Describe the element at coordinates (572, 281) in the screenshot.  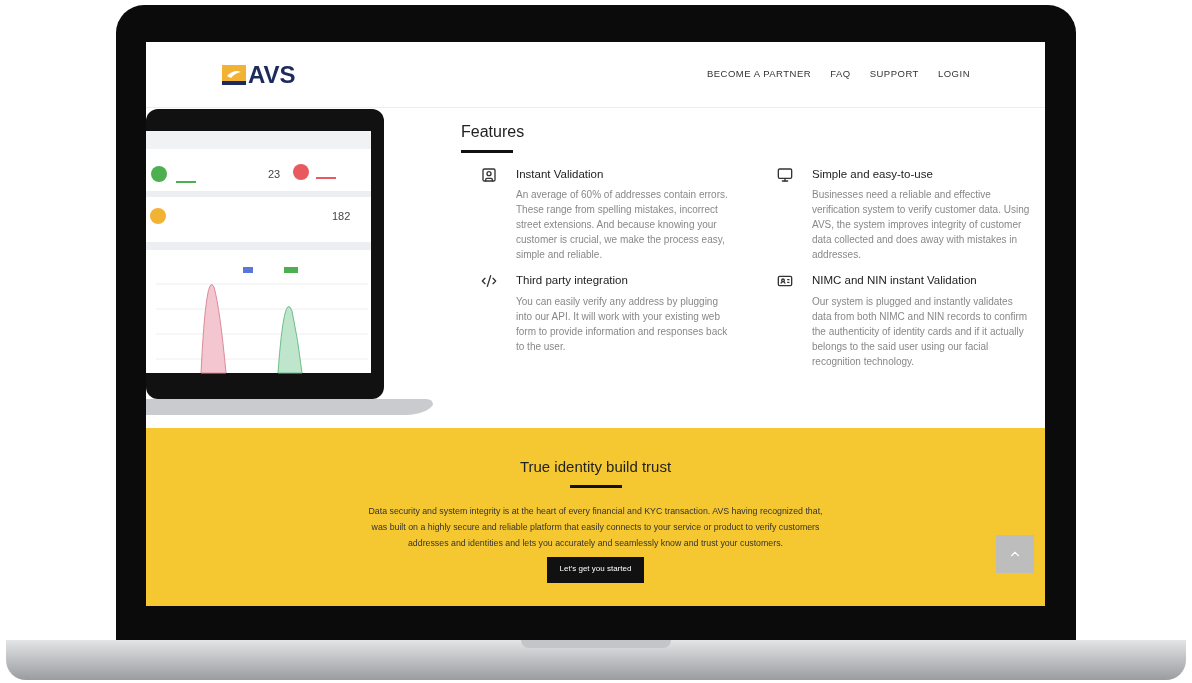
I see `feature-title: Third party integration` at that location.